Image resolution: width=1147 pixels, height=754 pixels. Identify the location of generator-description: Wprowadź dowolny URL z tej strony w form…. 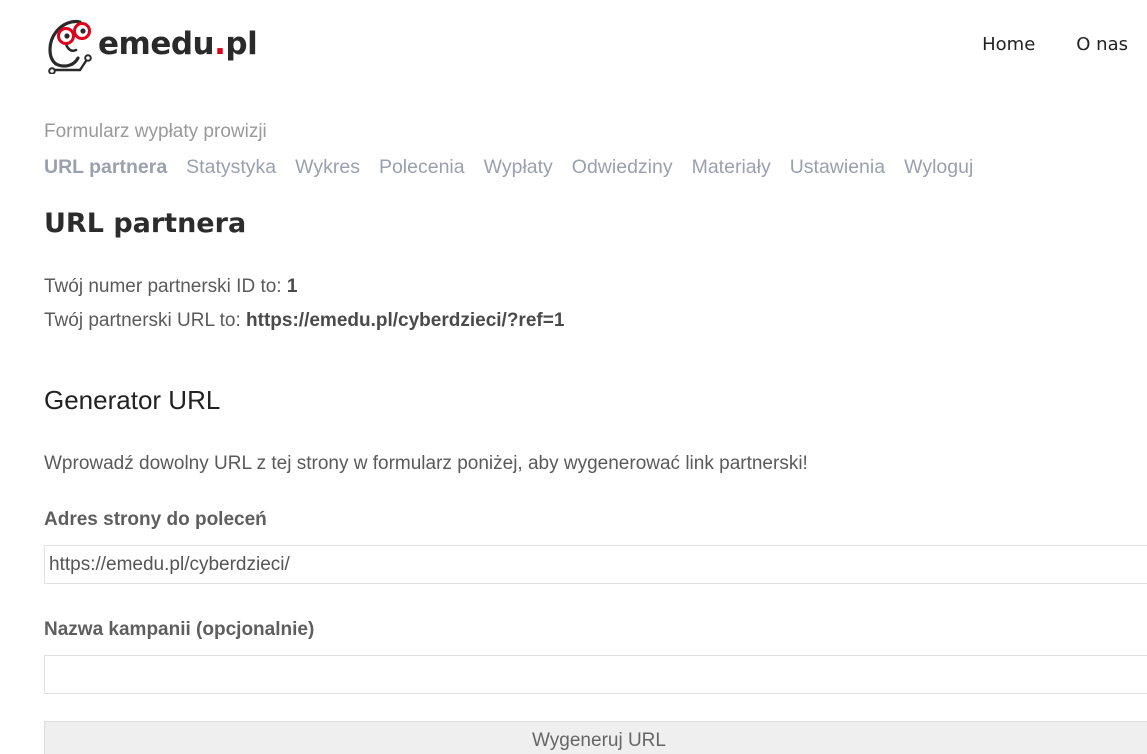
(426, 463).